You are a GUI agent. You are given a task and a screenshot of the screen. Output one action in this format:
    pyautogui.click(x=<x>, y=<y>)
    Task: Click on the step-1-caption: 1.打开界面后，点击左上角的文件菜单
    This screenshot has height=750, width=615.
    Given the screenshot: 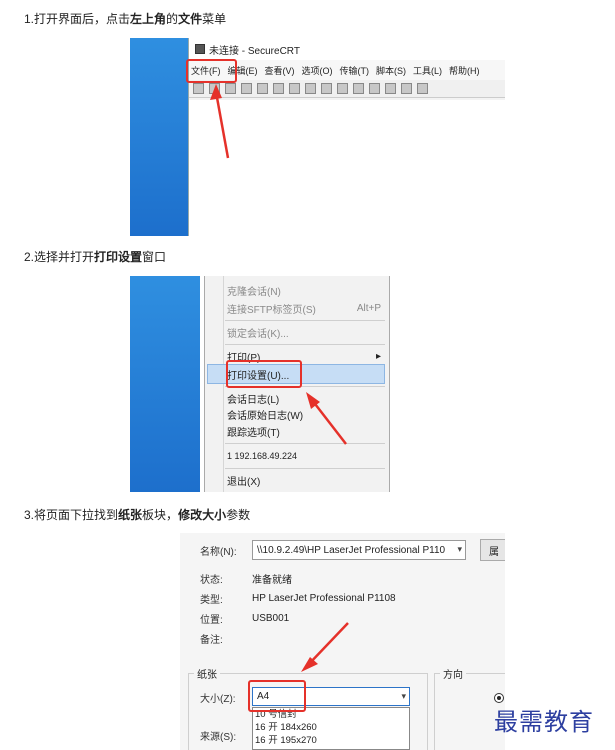 What is the action you would take?
    pyautogui.click(x=125, y=18)
    